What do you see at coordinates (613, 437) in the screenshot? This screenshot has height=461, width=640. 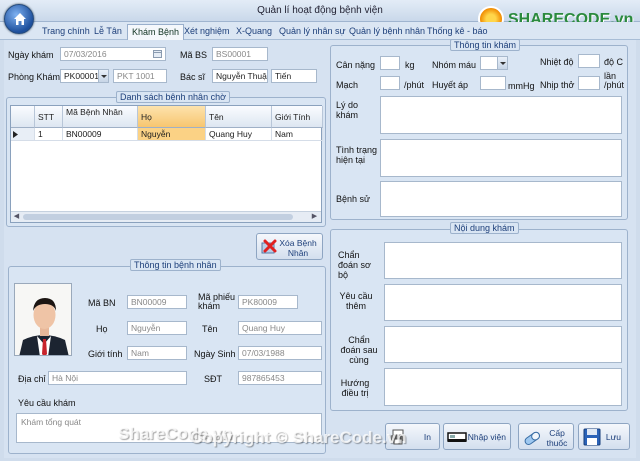 I see `save-label: Lưu` at bounding box center [613, 437].